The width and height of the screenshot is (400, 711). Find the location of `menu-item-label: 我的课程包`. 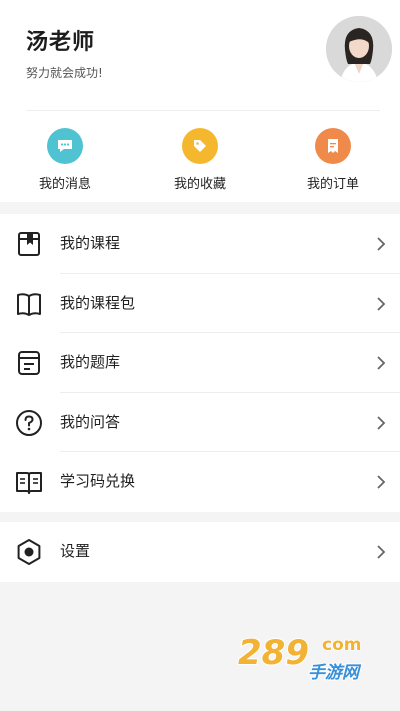

menu-item-label: 我的课程包 is located at coordinates (98, 302).